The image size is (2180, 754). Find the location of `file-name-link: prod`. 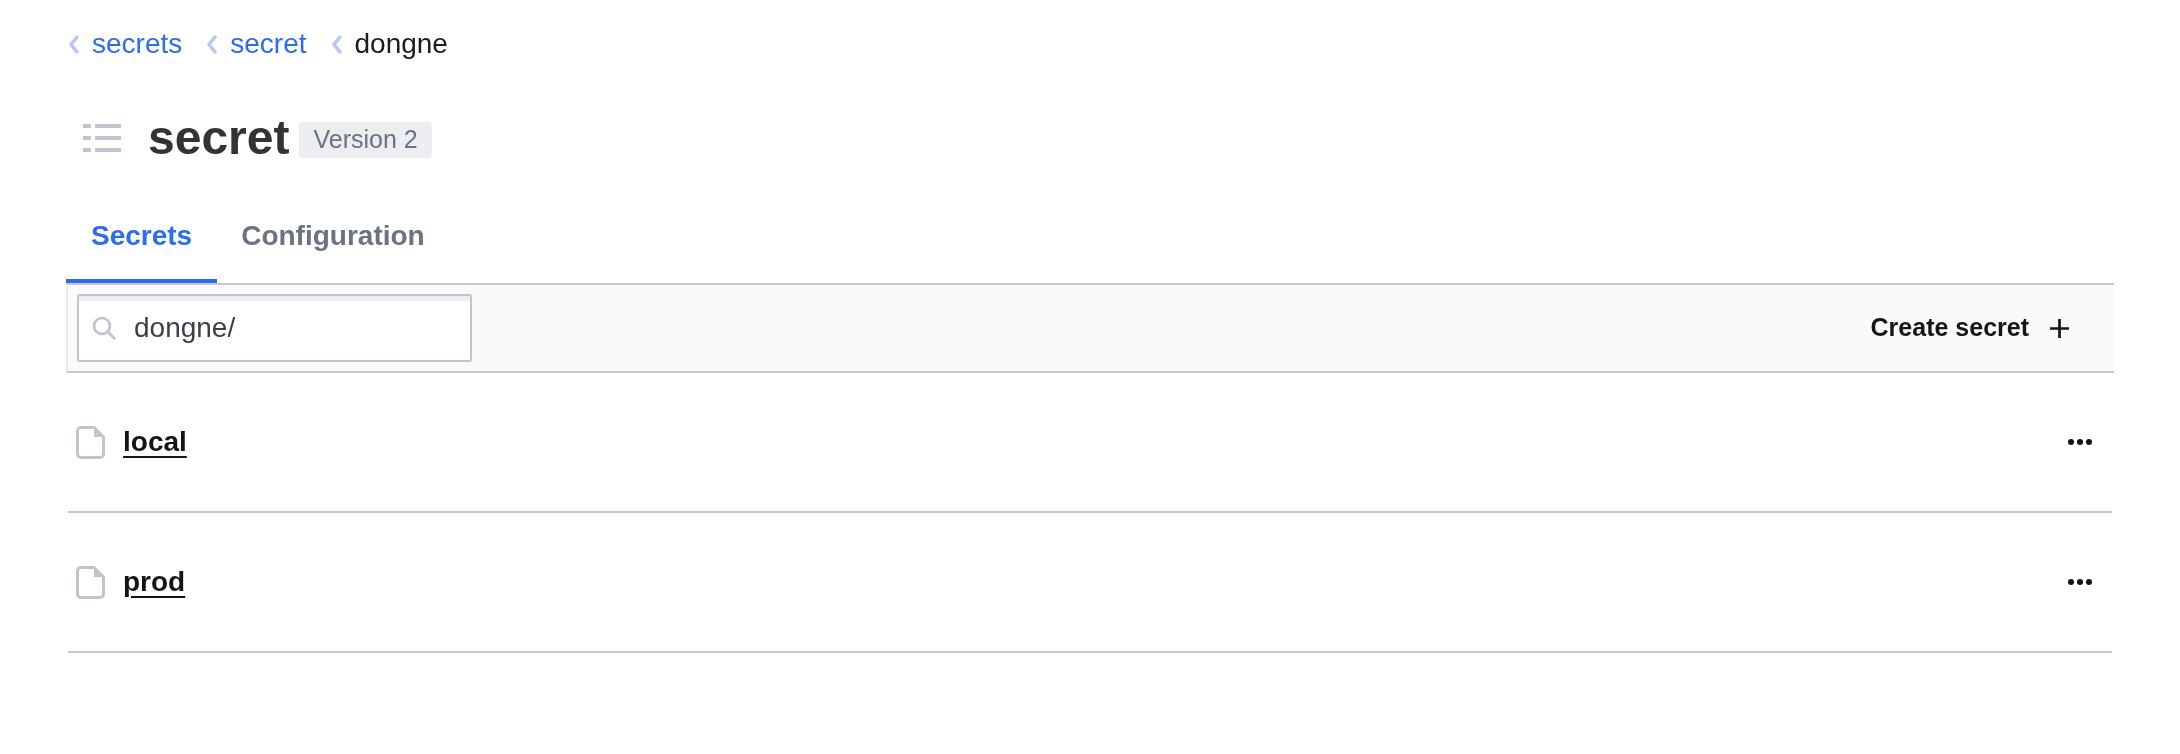

file-name-link: prod is located at coordinates (151, 582).